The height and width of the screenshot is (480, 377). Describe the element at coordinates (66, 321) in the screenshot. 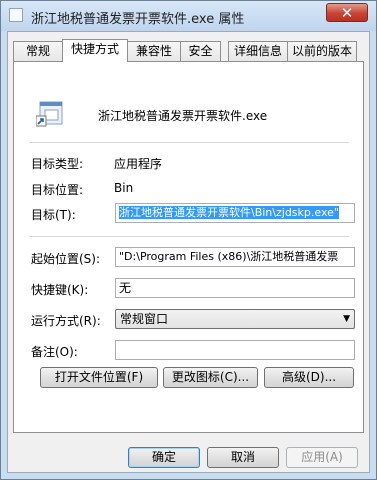

I see `run-label: 运行方式(R):` at that location.